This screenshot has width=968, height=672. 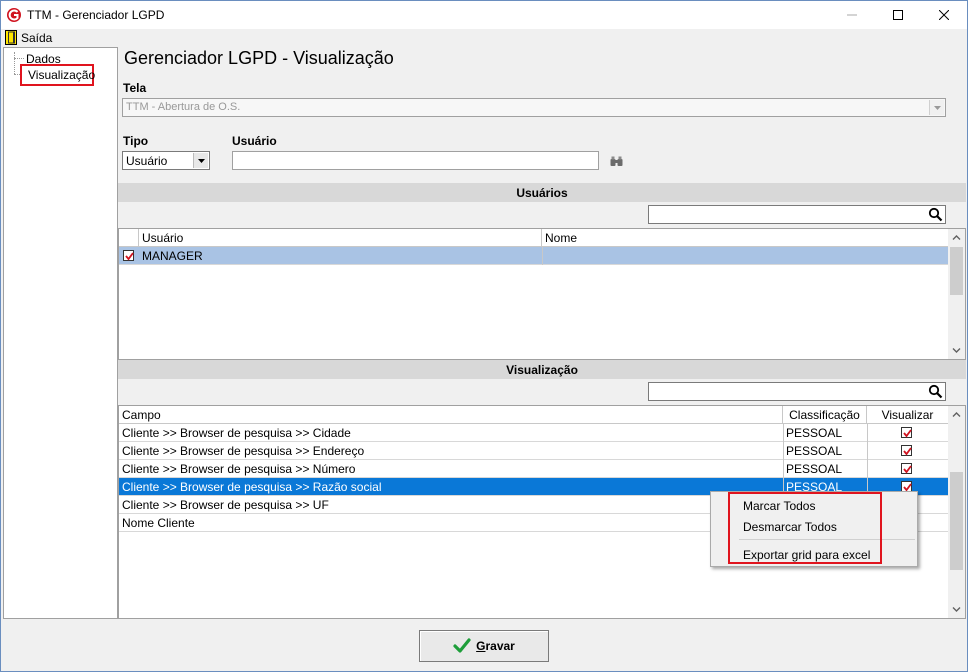 I want to click on binoculars-icon, so click(x=616, y=161).